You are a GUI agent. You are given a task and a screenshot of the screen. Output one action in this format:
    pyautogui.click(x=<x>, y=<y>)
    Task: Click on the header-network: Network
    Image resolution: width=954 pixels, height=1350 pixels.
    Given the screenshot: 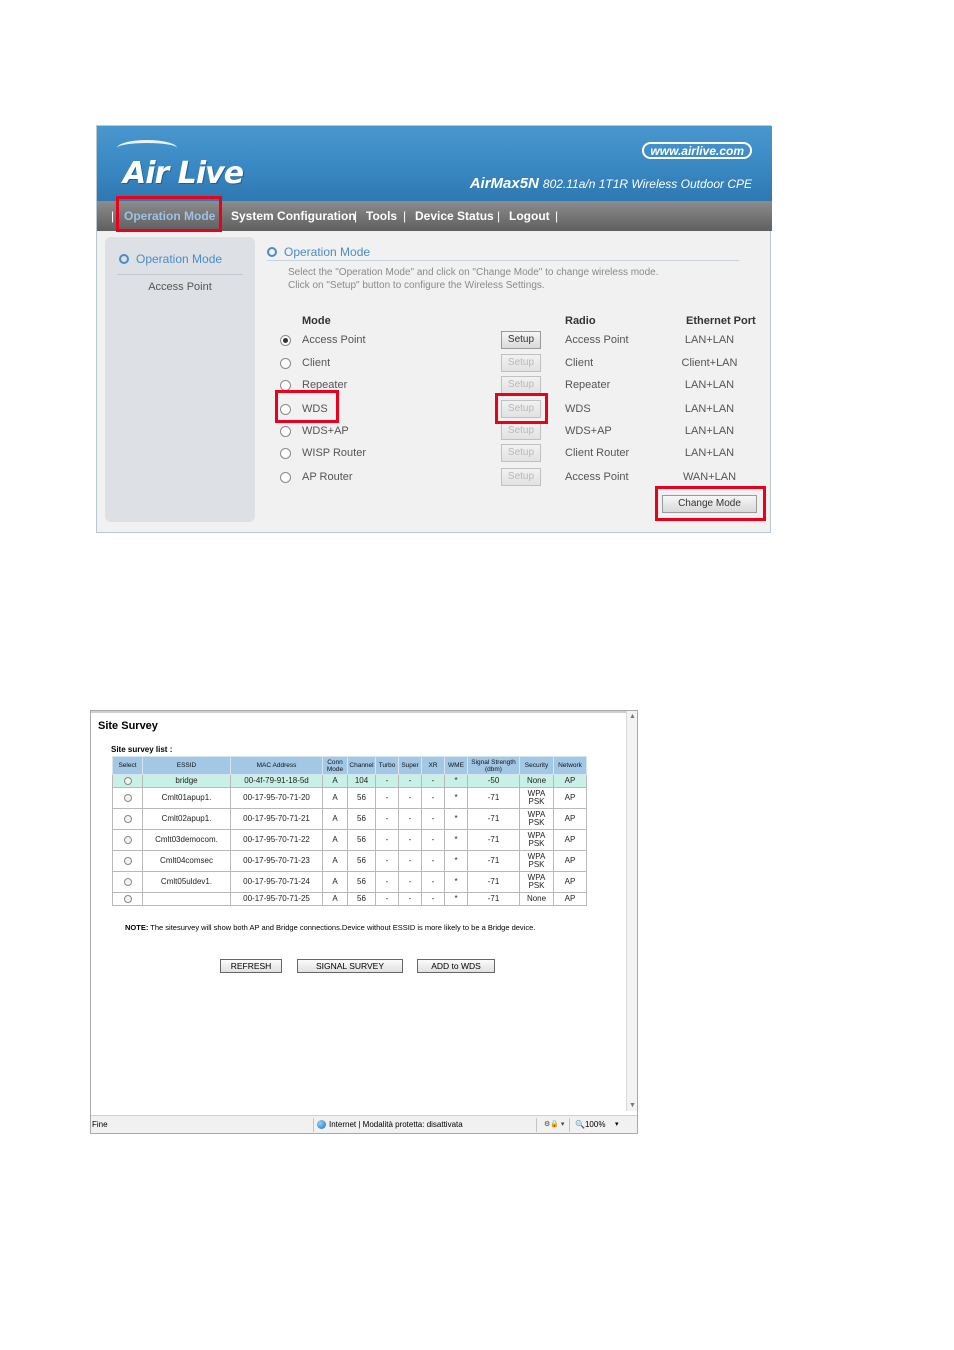 What is the action you would take?
    pyautogui.click(x=570, y=765)
    